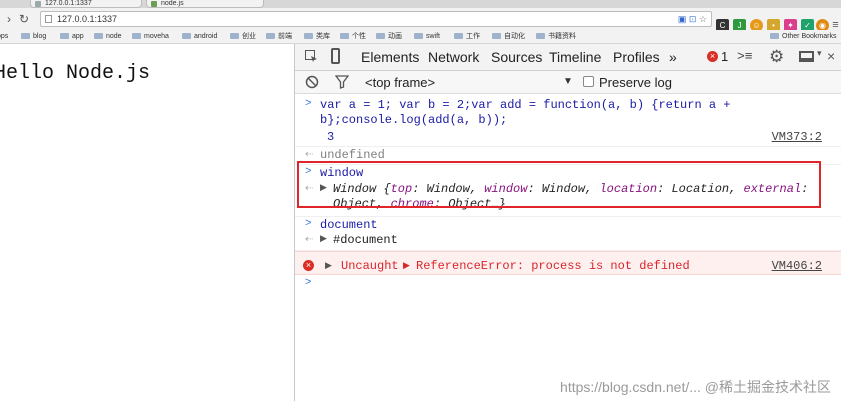  What do you see at coordinates (376, 19) in the screenshot?
I see `address-bar: 127.0.0.1:1337 ▣ ⊡ ☆` at bounding box center [376, 19].